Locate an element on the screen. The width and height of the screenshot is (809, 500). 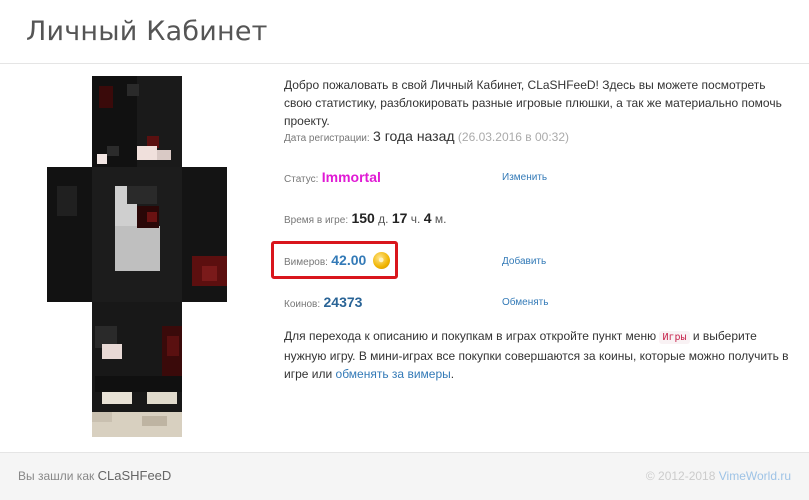
playtime-row: Время в игре: 150 д. 17 ч. 4 м. is located at coordinates (365, 218).